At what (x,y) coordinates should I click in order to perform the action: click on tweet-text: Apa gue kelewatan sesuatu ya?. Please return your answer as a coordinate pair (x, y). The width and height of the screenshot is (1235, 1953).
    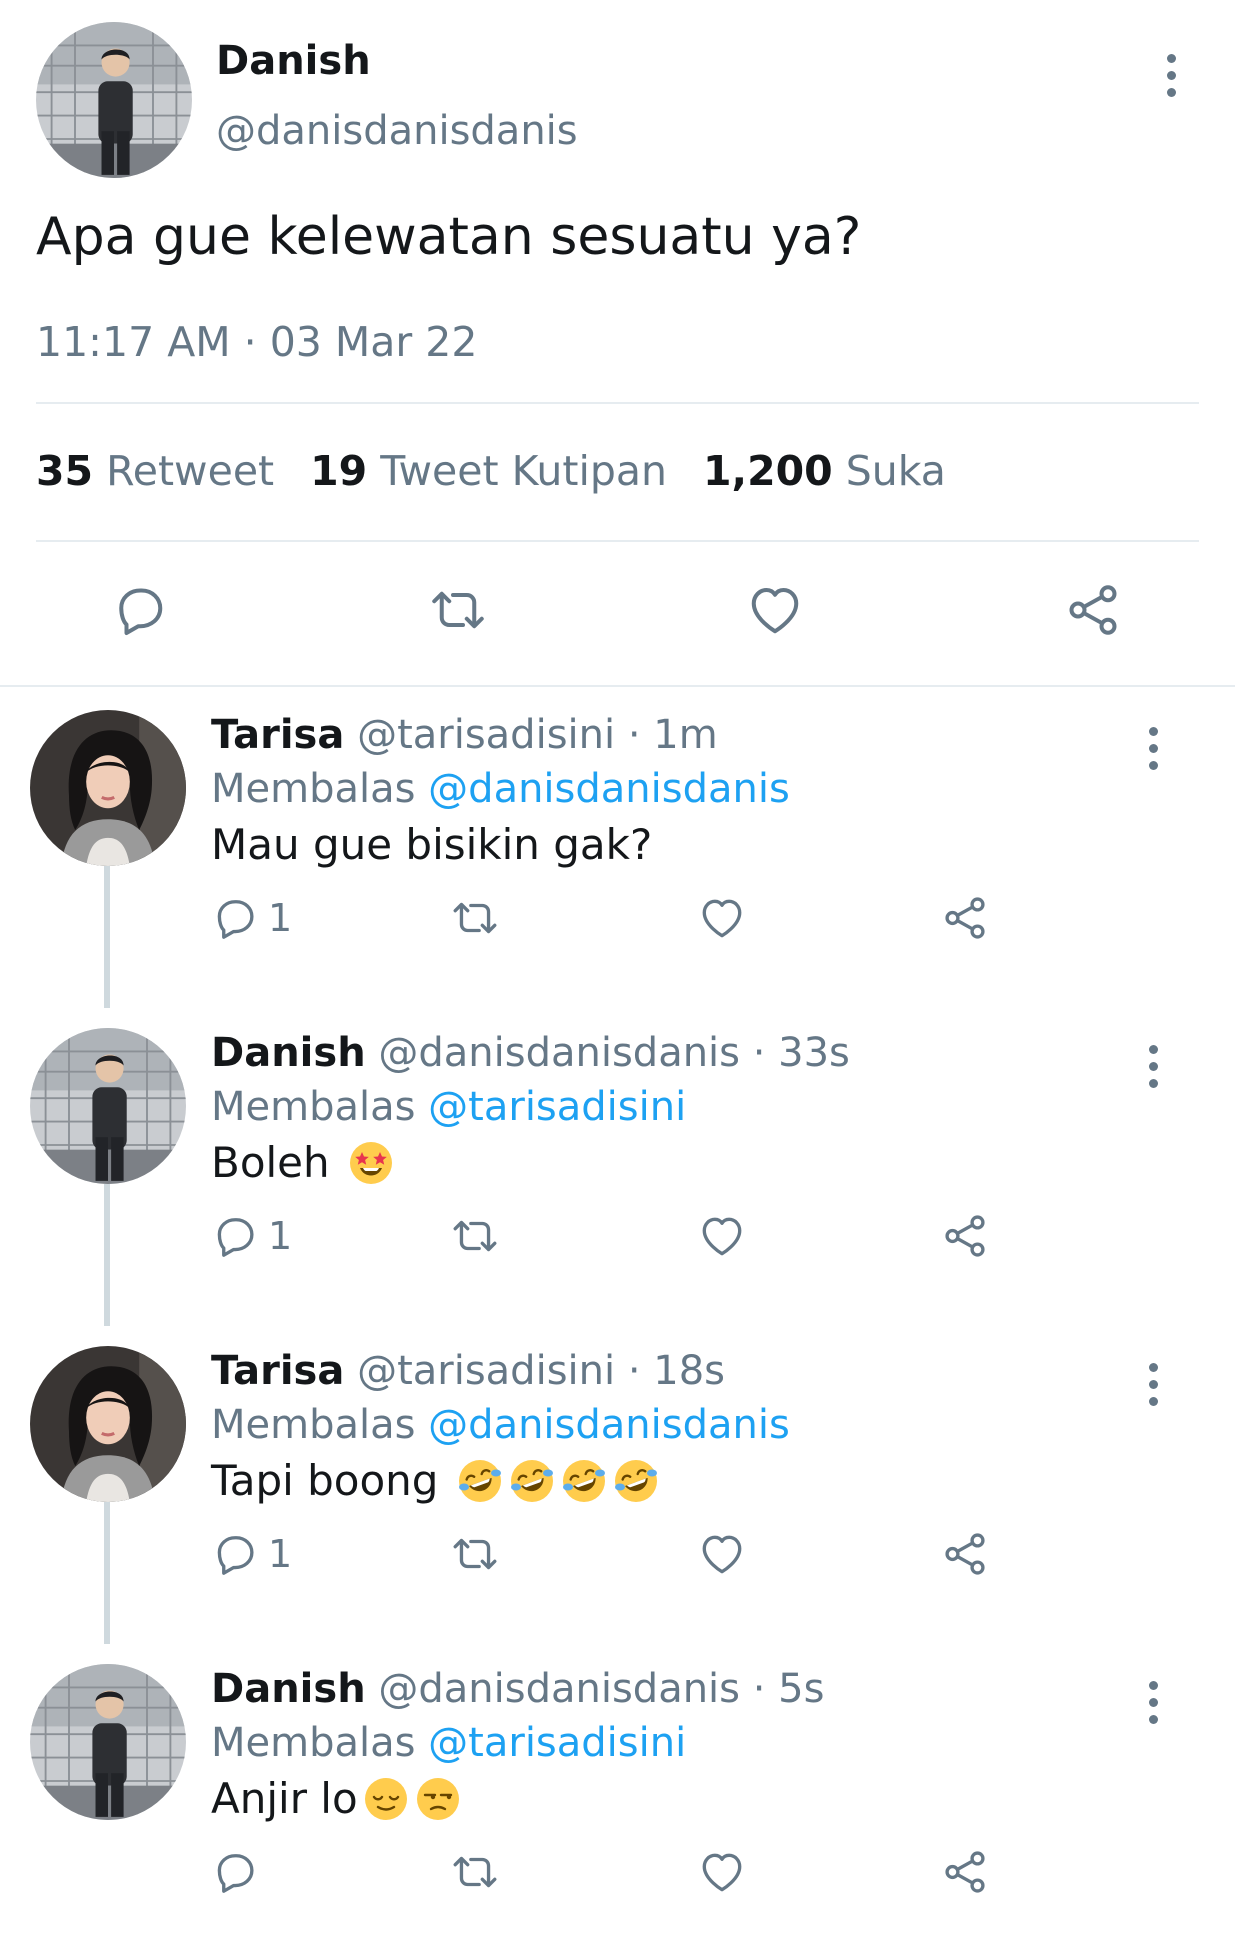
    Looking at the image, I should click on (449, 237).